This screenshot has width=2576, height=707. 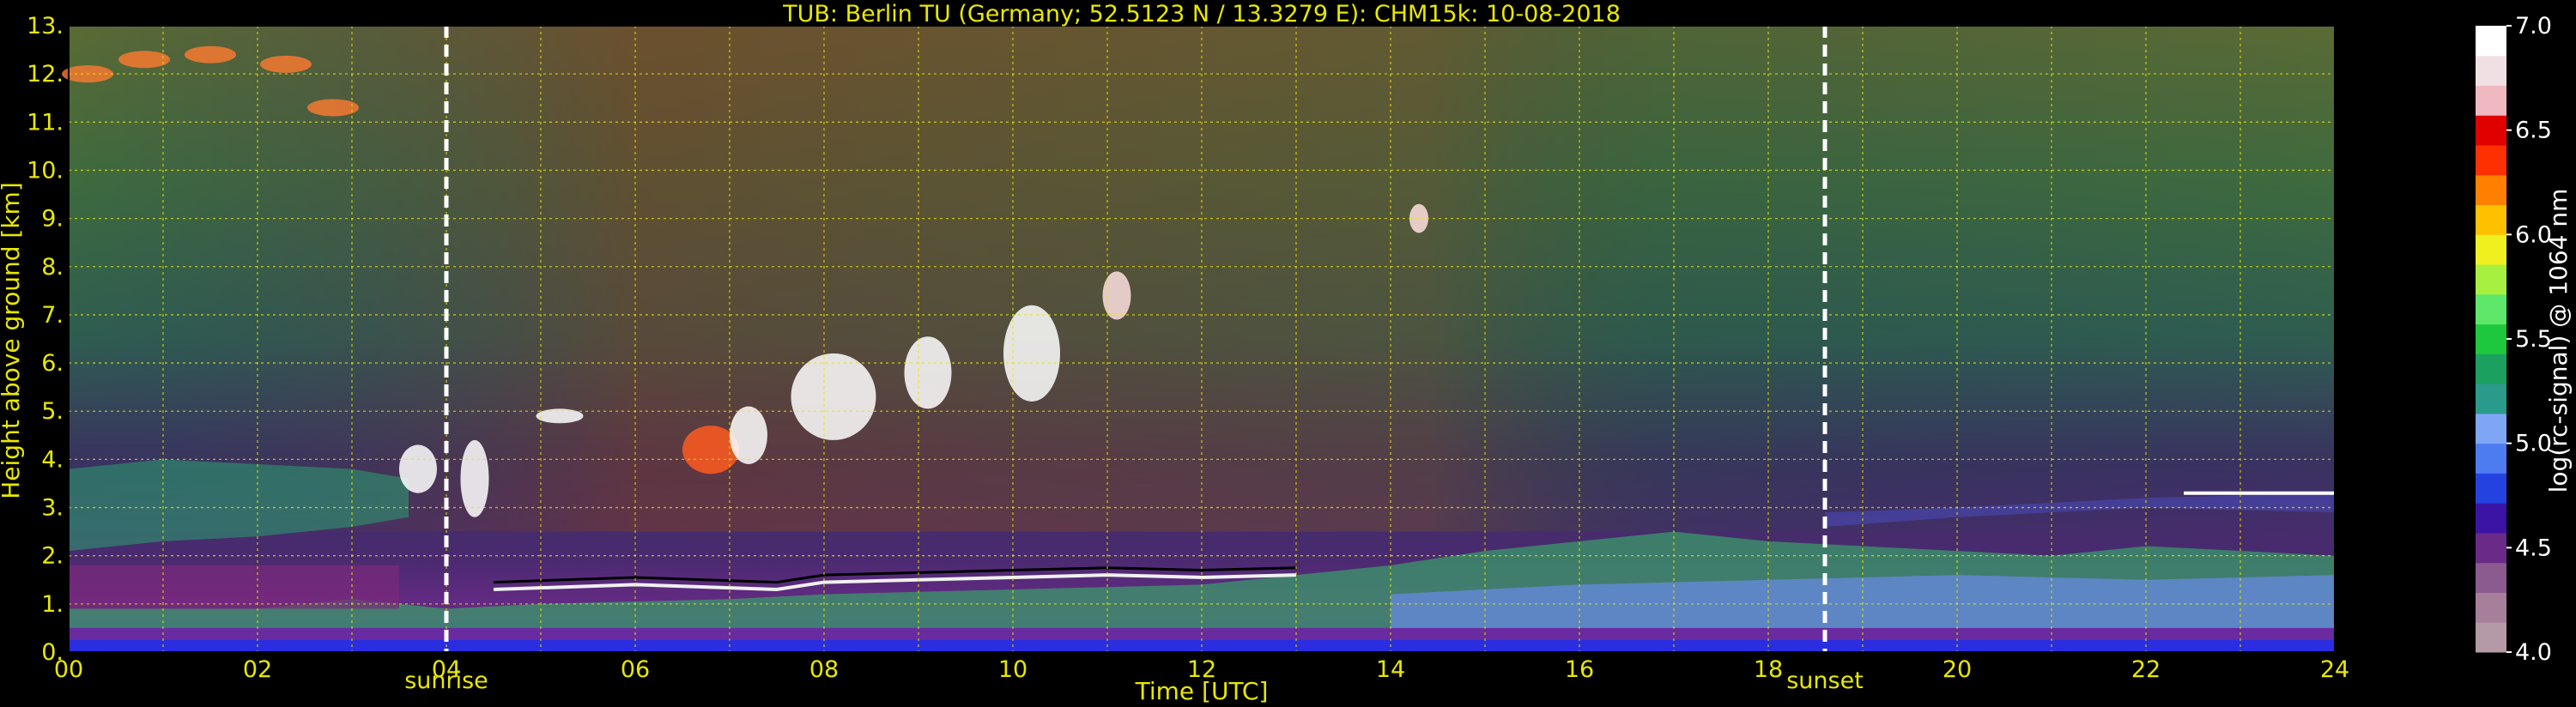 What do you see at coordinates (2533, 548) in the screenshot?
I see `colorbar-tick-label: 4.5` at bounding box center [2533, 548].